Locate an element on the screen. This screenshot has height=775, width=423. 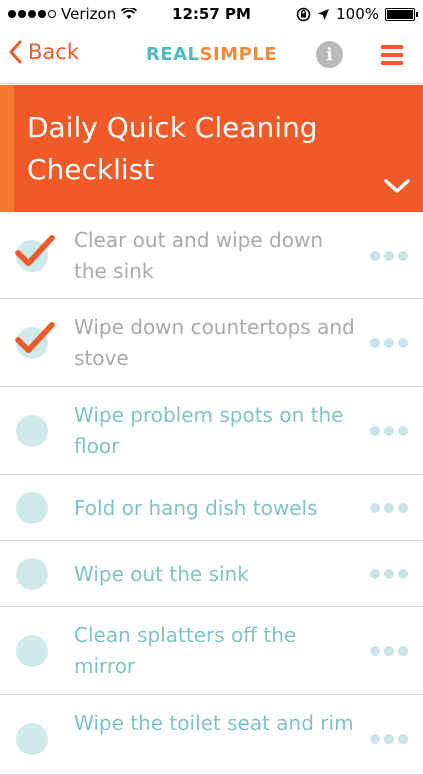
battery-percent: 100% is located at coordinates (357, 14).